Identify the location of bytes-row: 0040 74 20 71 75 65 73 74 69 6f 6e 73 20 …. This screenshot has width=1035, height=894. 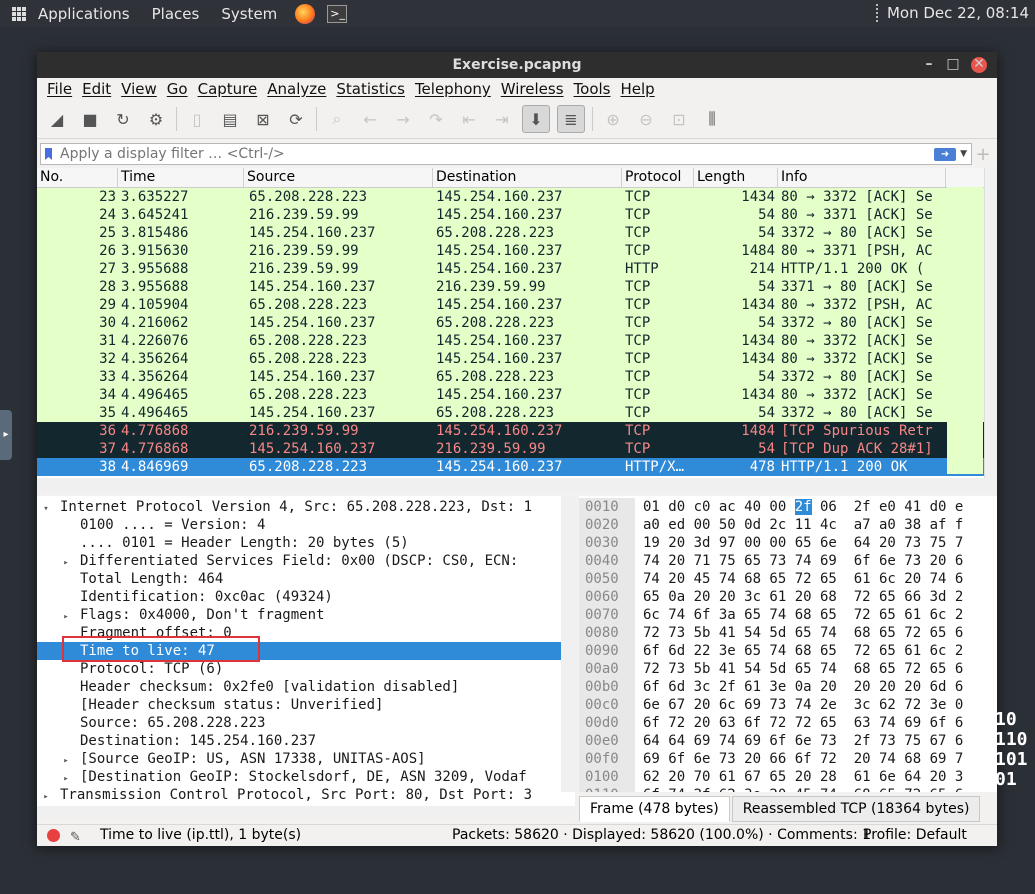
(788, 561).